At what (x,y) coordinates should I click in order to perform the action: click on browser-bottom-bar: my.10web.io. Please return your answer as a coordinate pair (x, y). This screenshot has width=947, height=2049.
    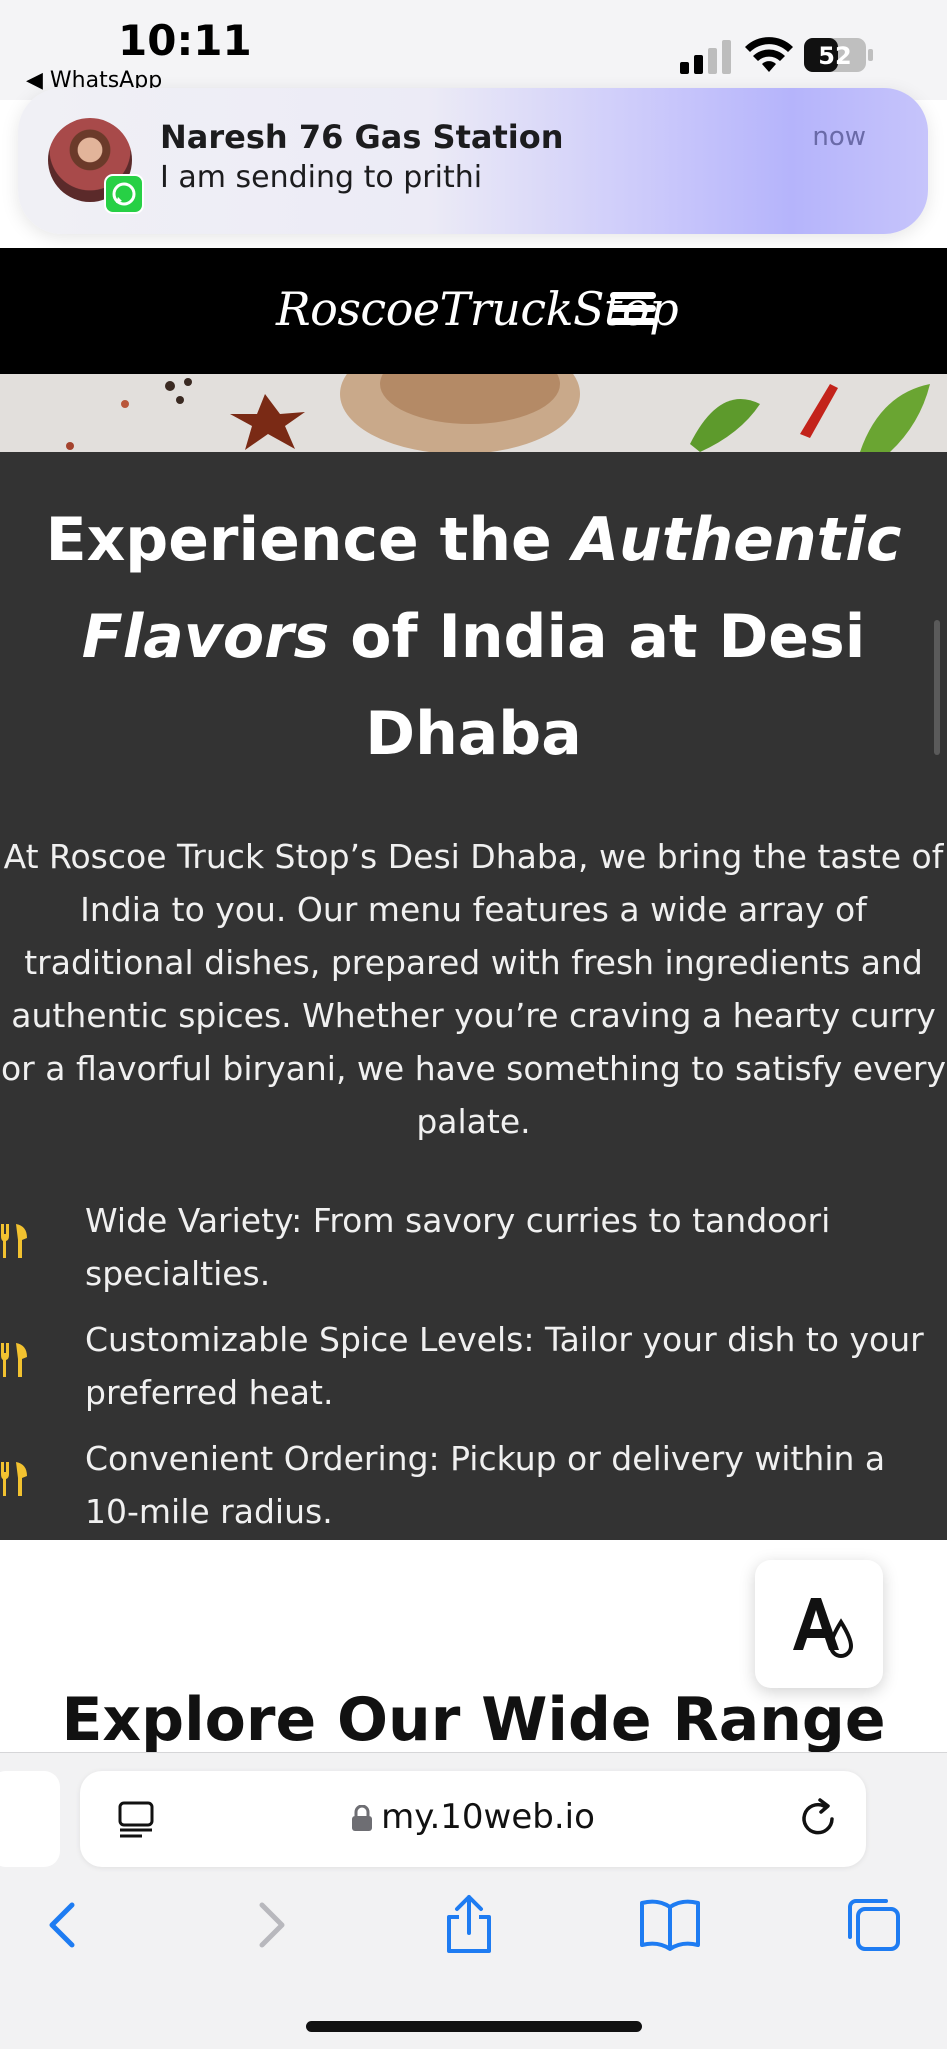
    Looking at the image, I should click on (473, 1900).